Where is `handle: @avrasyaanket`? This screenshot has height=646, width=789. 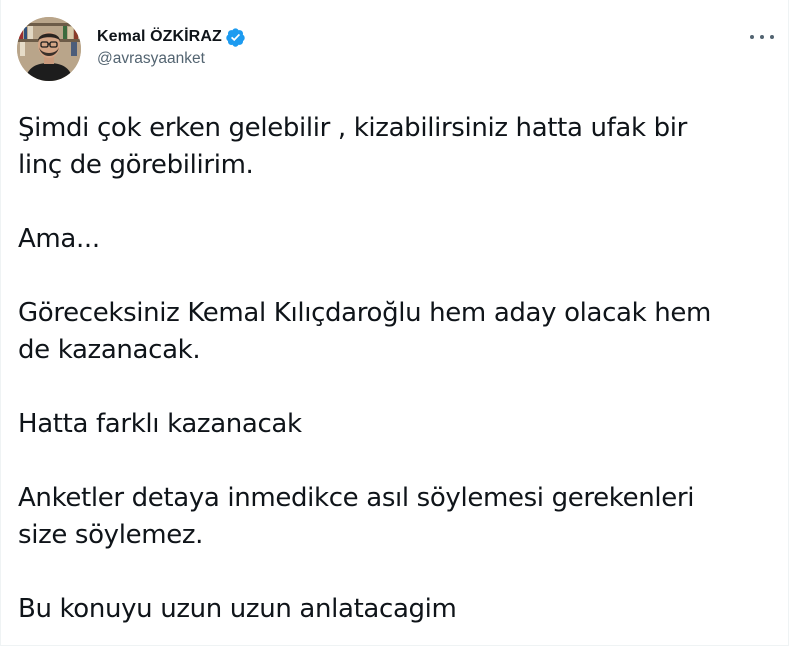
handle: @avrasyaanket is located at coordinates (171, 59).